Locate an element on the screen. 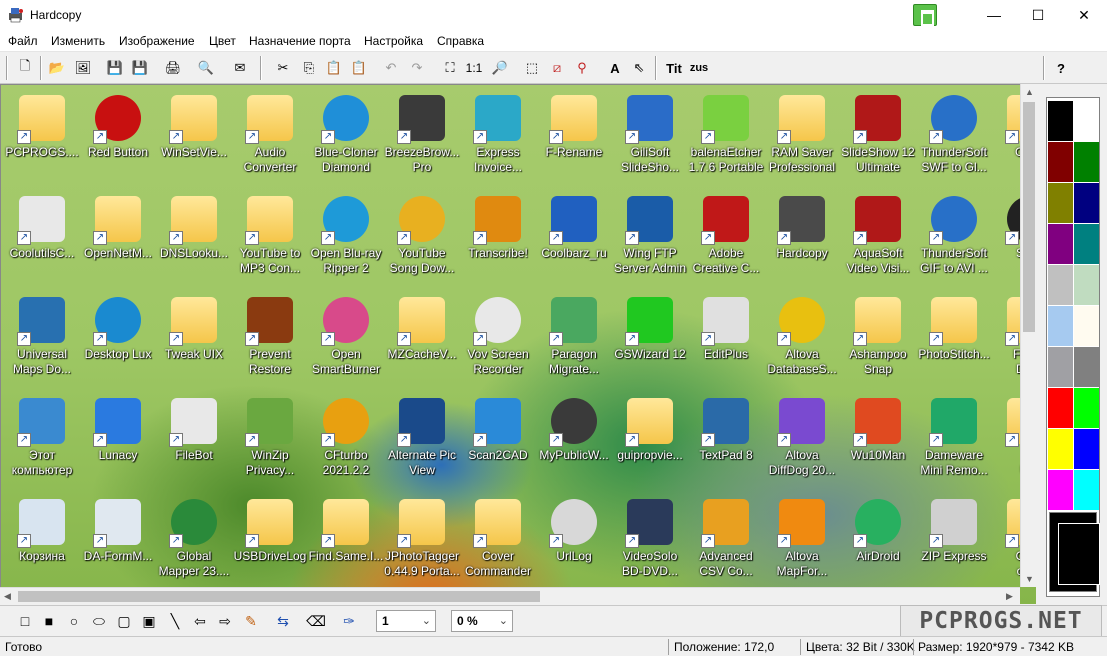  rounded-rect-tool-icon: ▢ is located at coordinates (124, 621).